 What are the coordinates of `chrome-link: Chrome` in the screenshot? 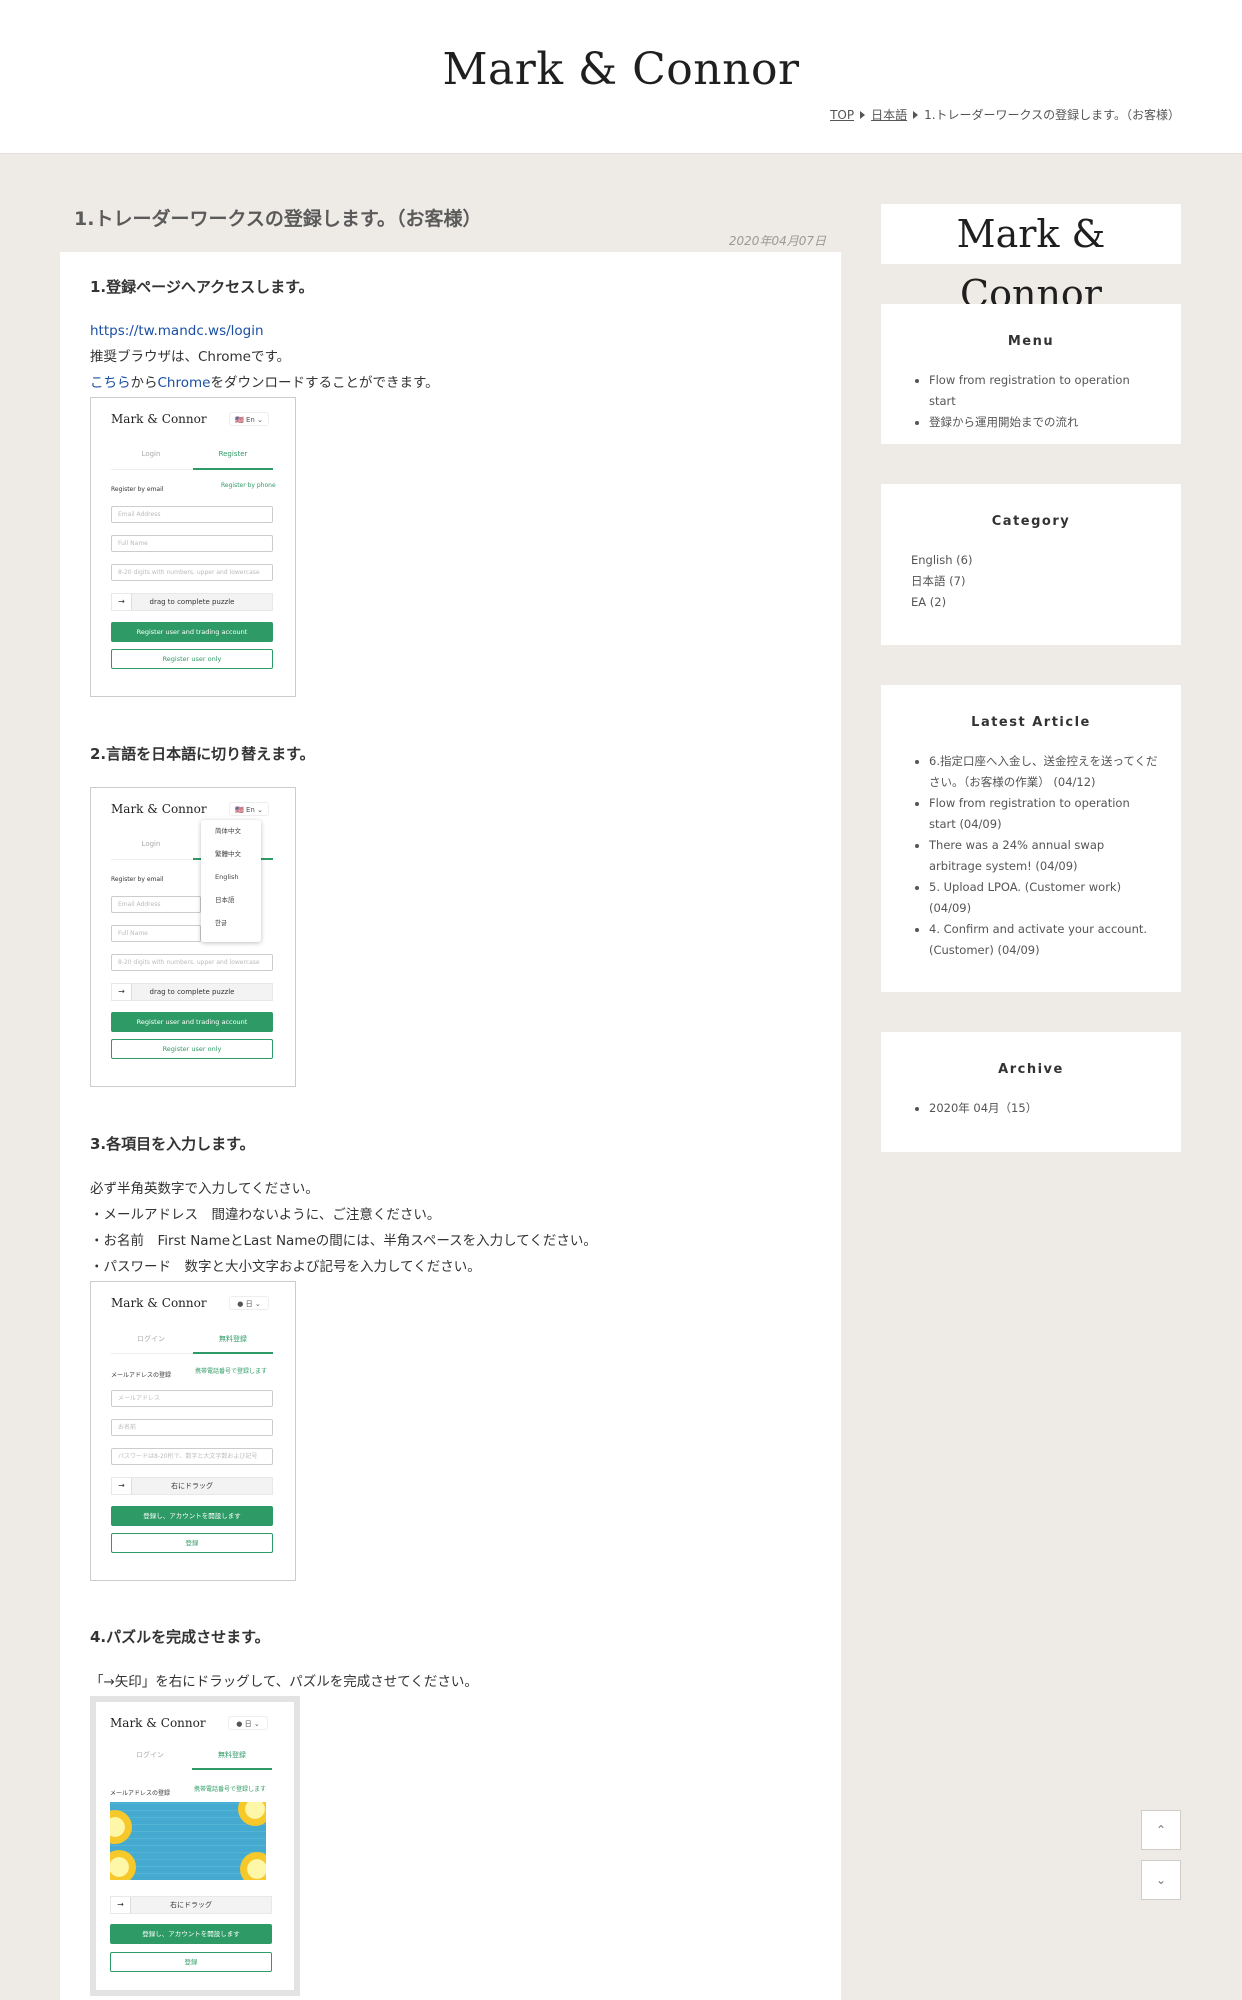 It's located at (184, 383).